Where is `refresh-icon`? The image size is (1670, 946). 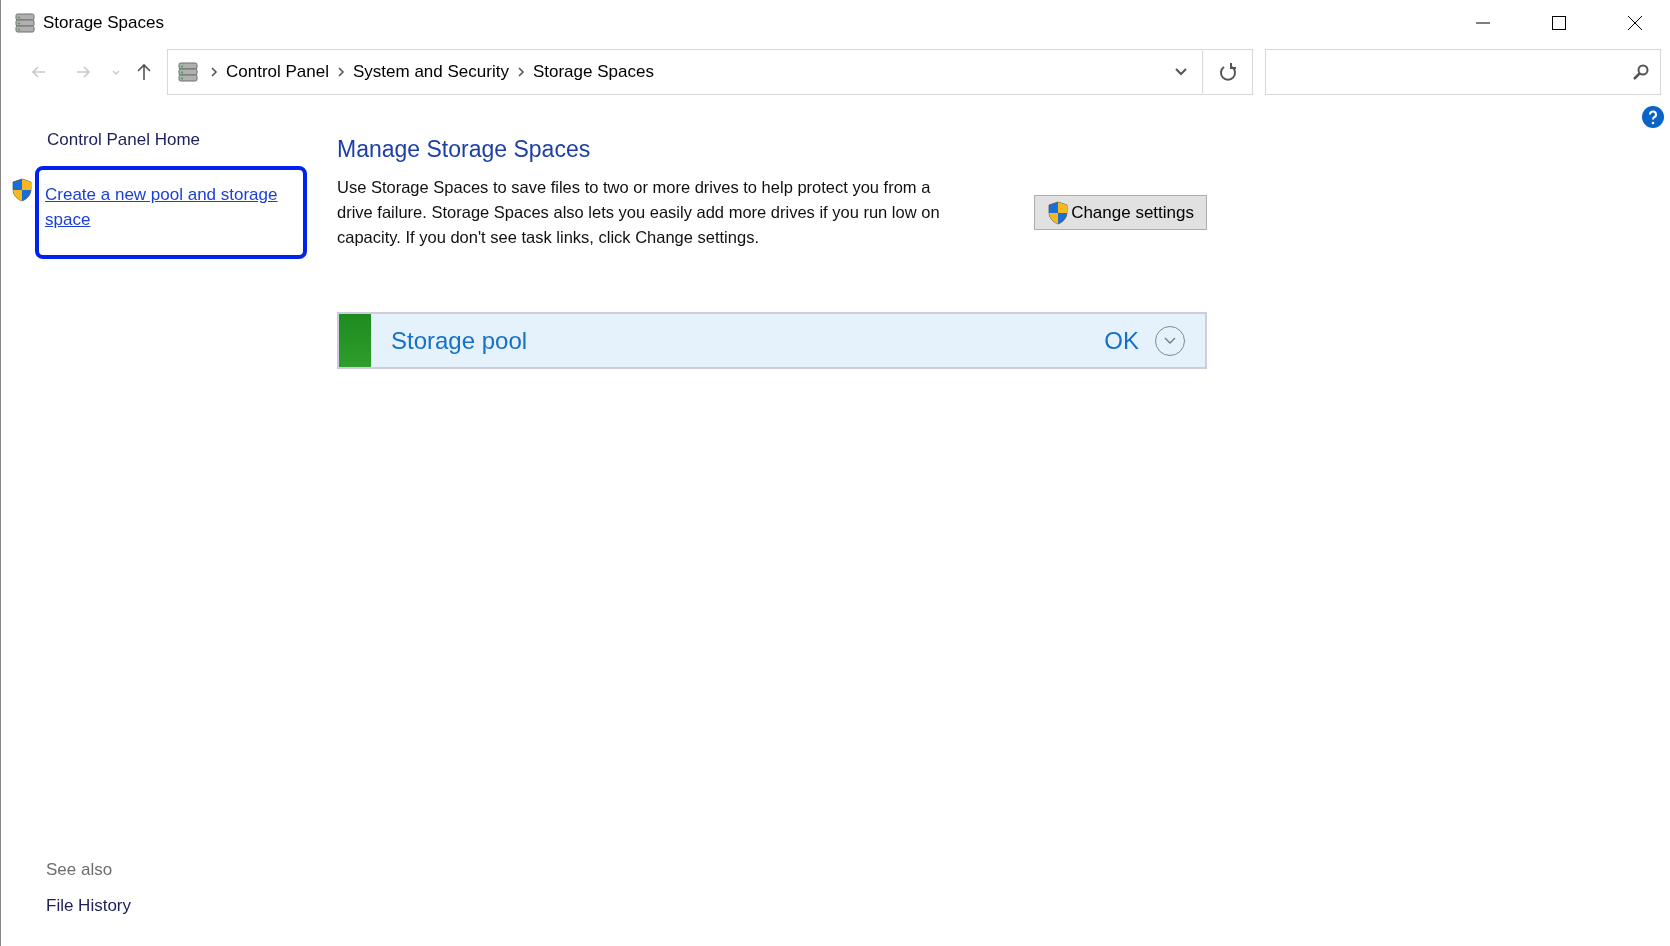
refresh-icon is located at coordinates (1227, 72).